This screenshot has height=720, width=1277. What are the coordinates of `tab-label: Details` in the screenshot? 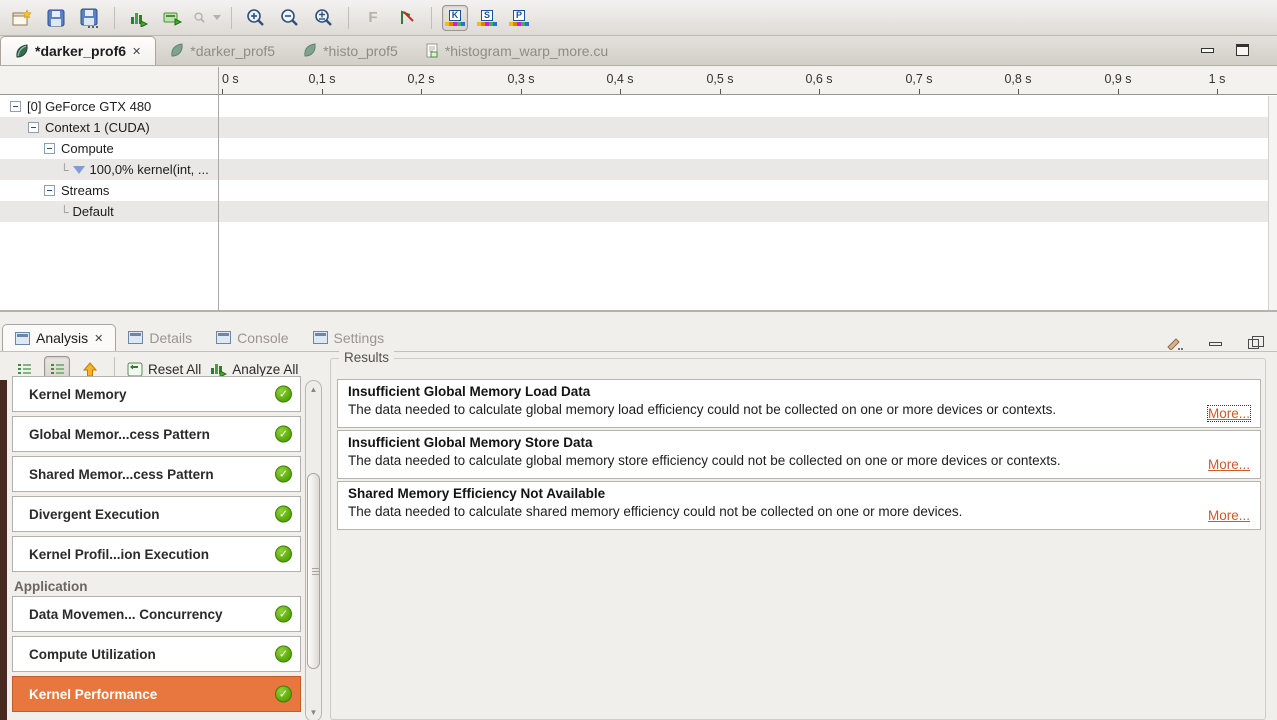 It's located at (171, 337).